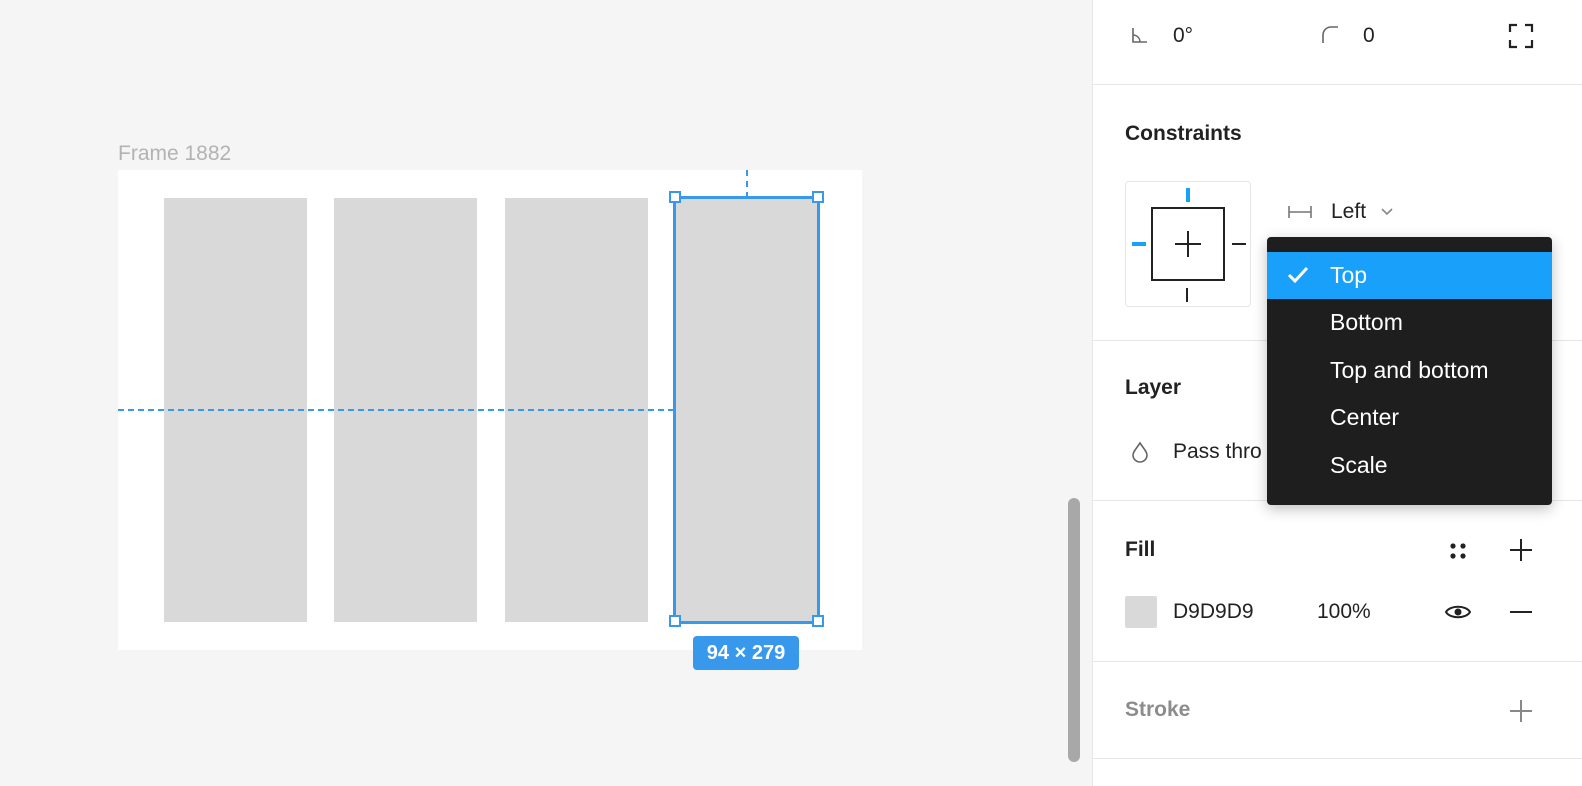 This screenshot has height=786, width=1582. What do you see at coordinates (1365, 417) in the screenshot?
I see `dropdown-item-label: Center` at bounding box center [1365, 417].